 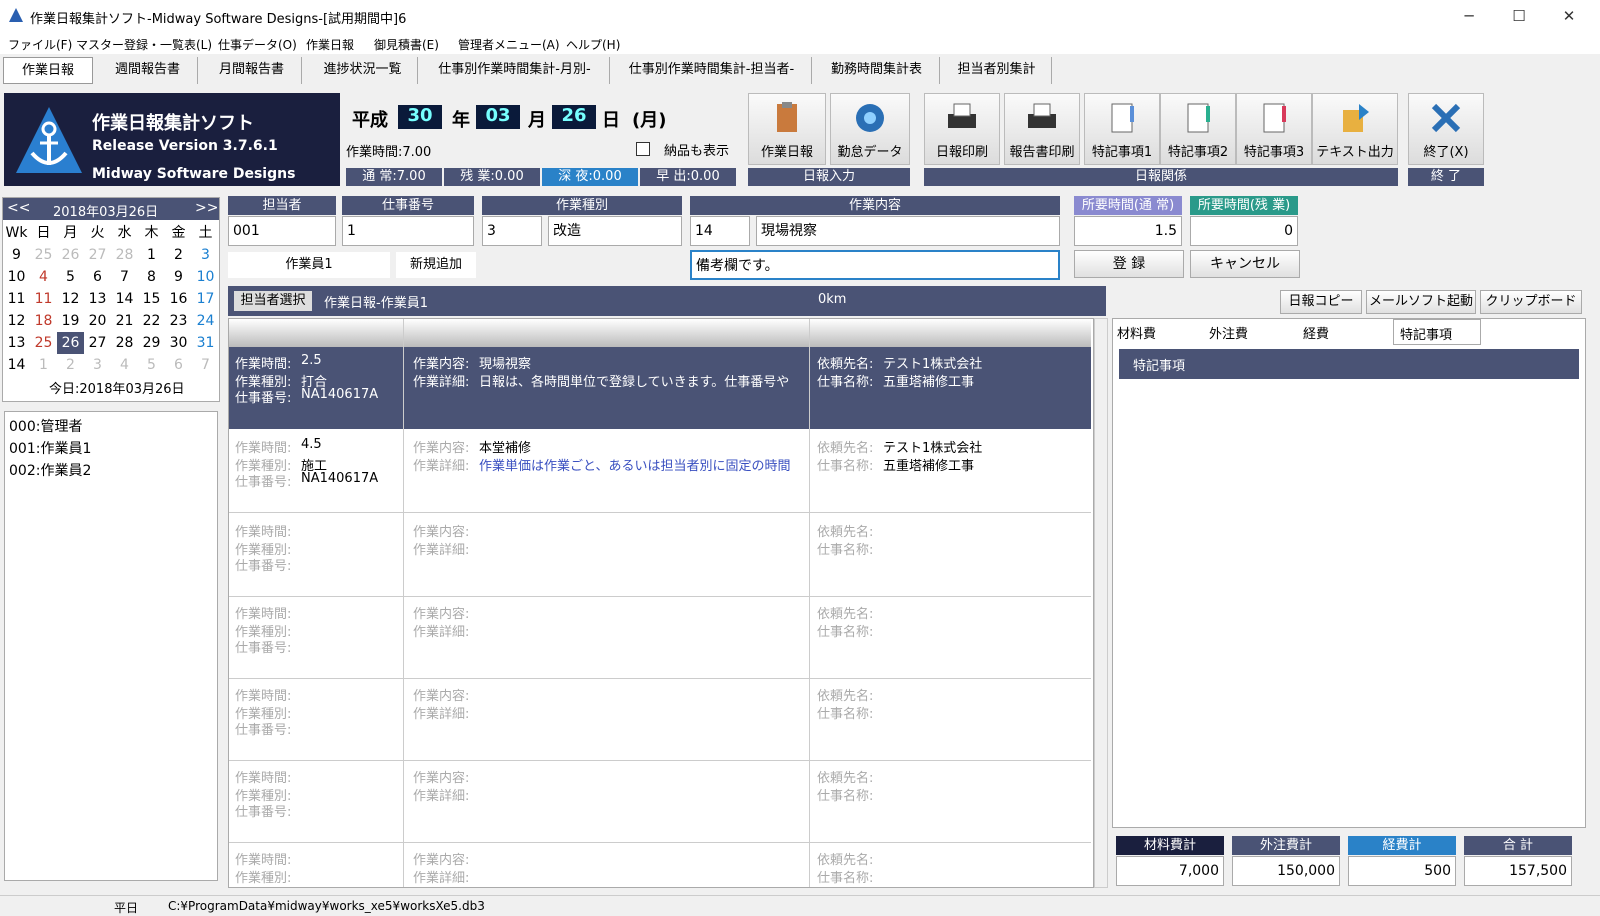 I want to click on calendar-day: 29, so click(x=151, y=343).